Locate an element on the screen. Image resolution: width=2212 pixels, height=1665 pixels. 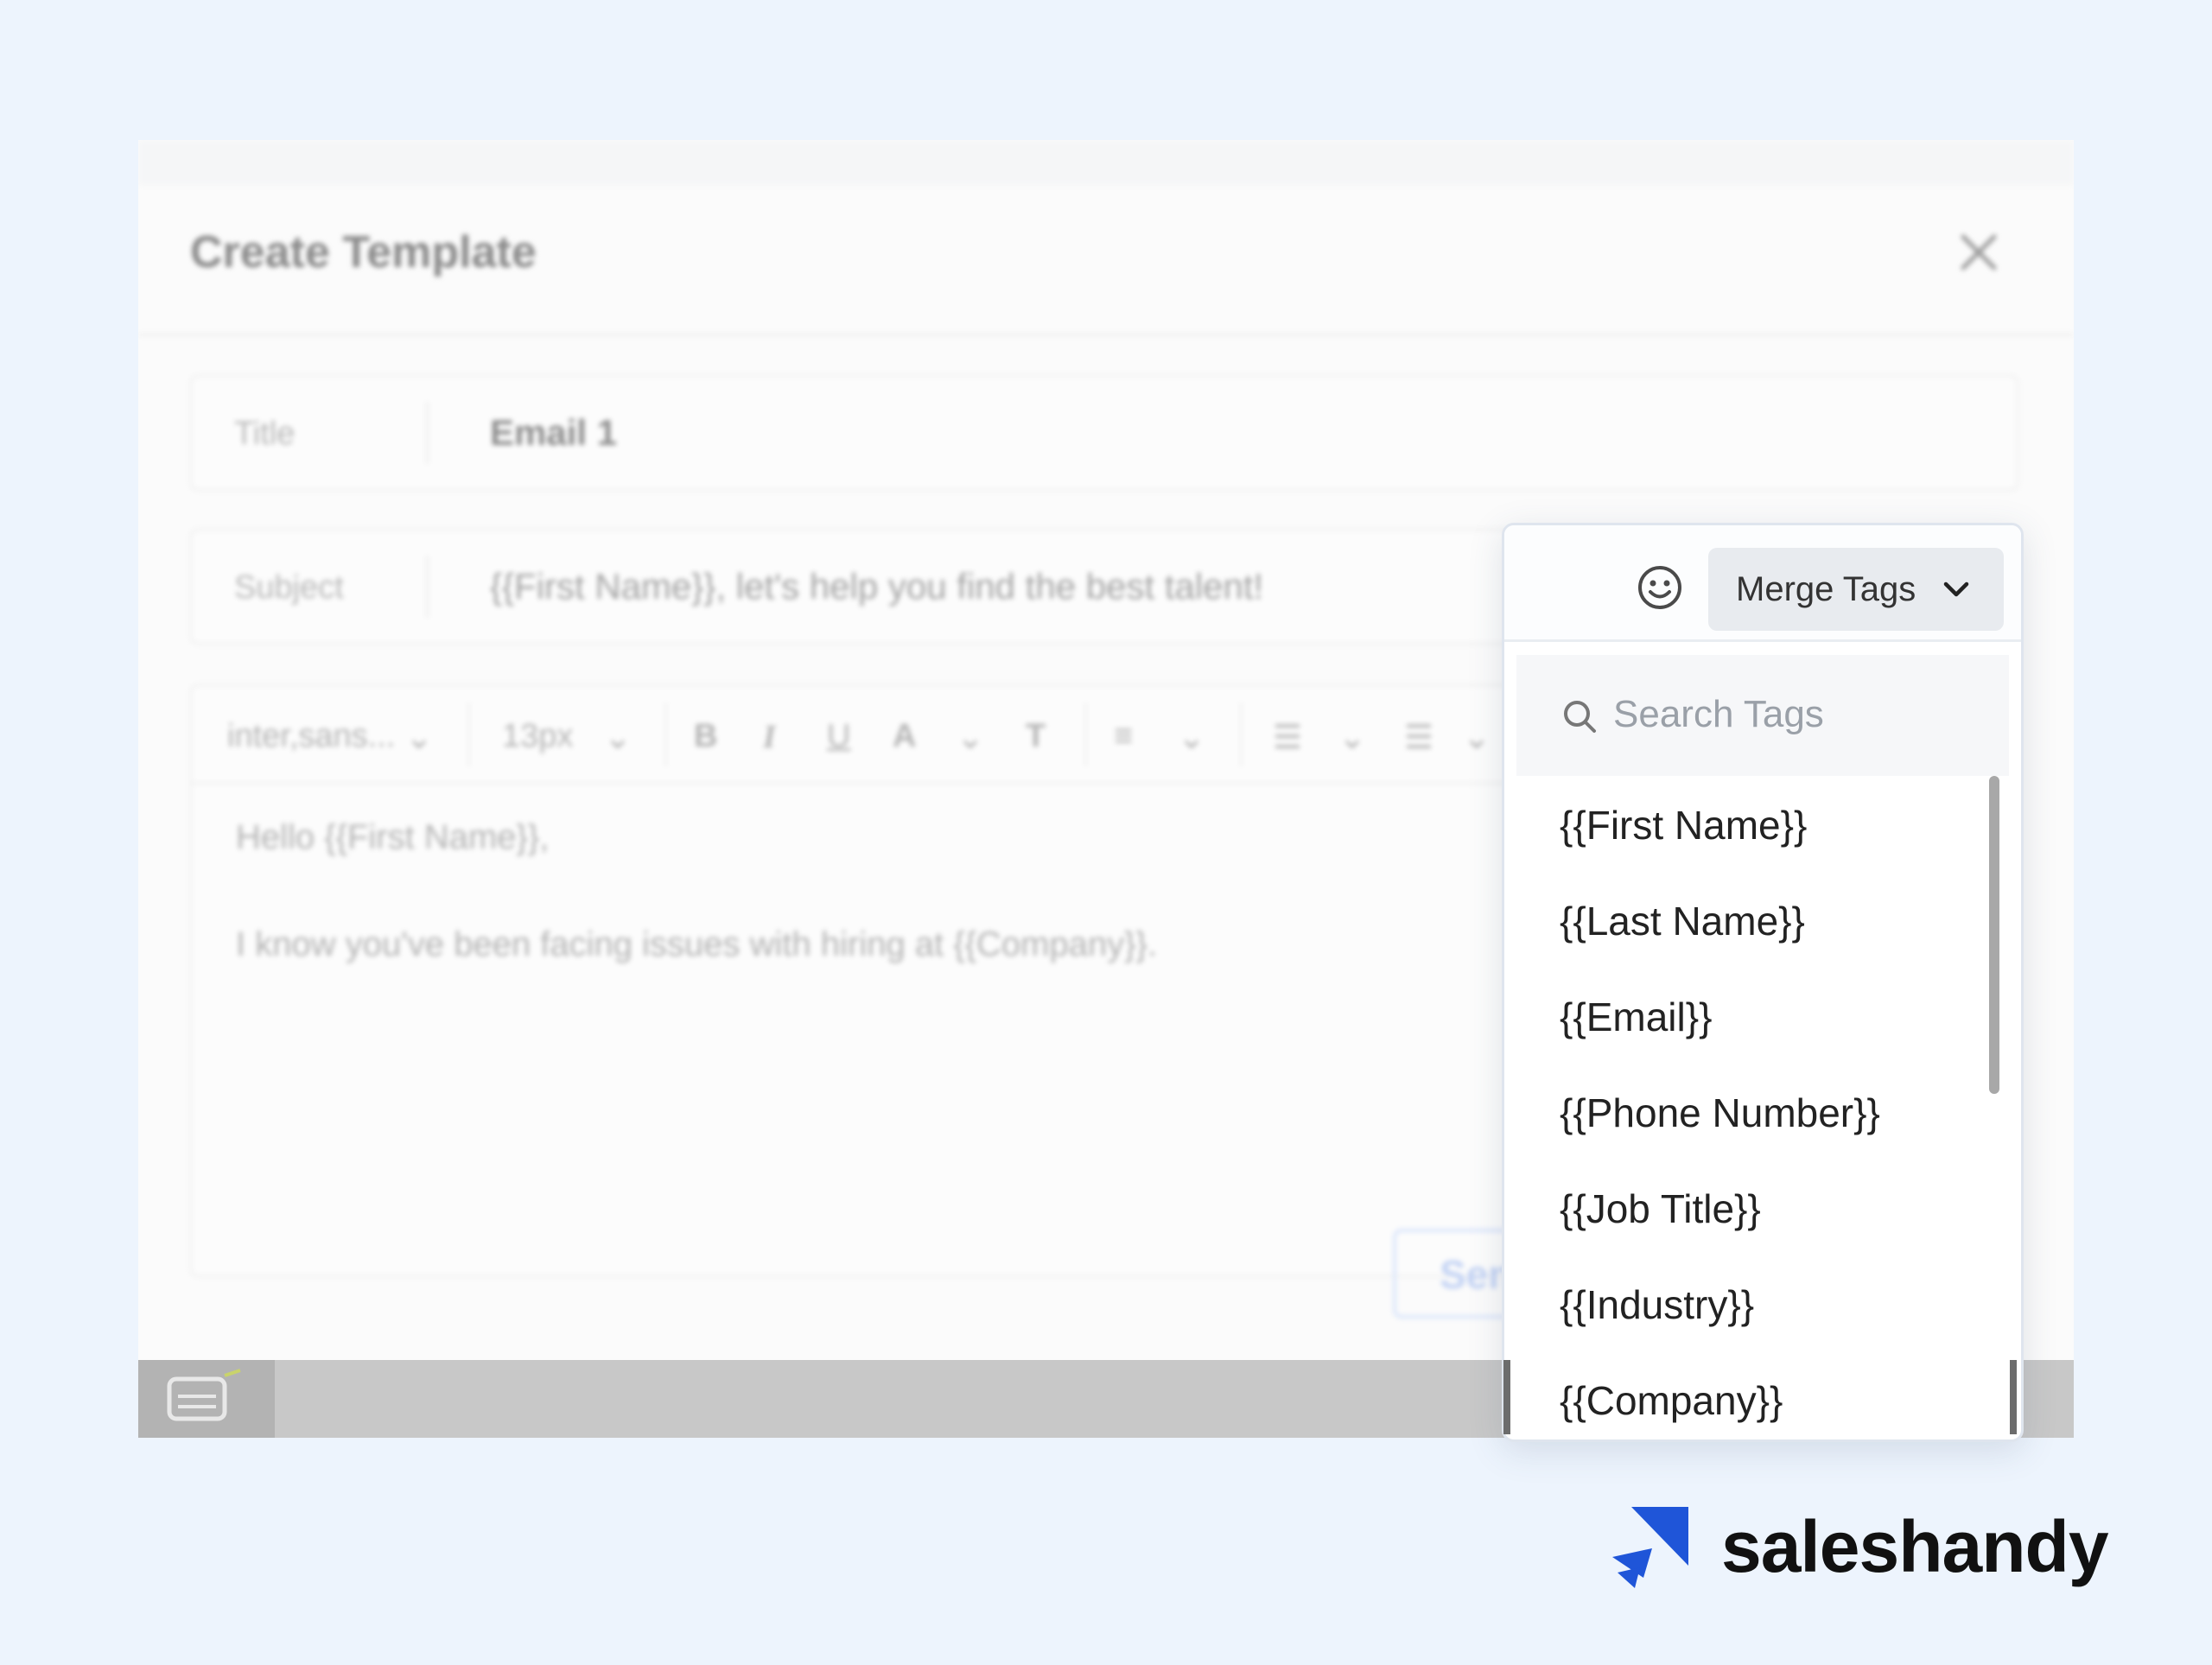
italic-icon: I is located at coordinates (769, 737).